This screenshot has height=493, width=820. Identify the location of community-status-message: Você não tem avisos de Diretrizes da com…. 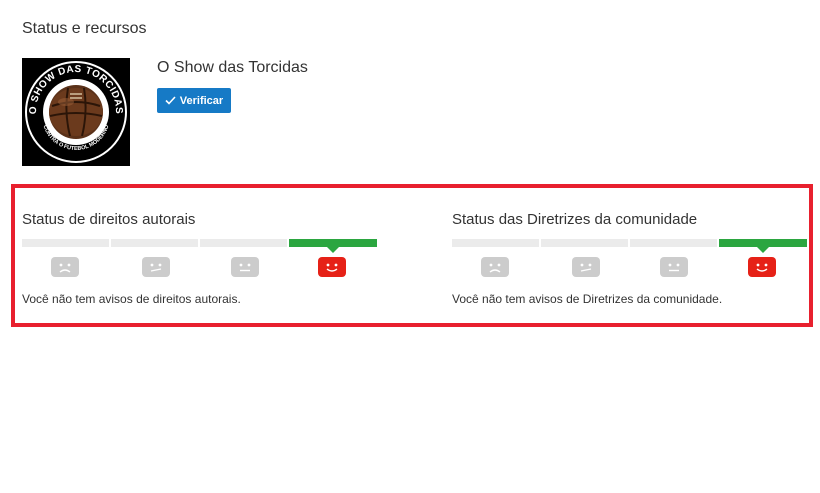
(587, 299).